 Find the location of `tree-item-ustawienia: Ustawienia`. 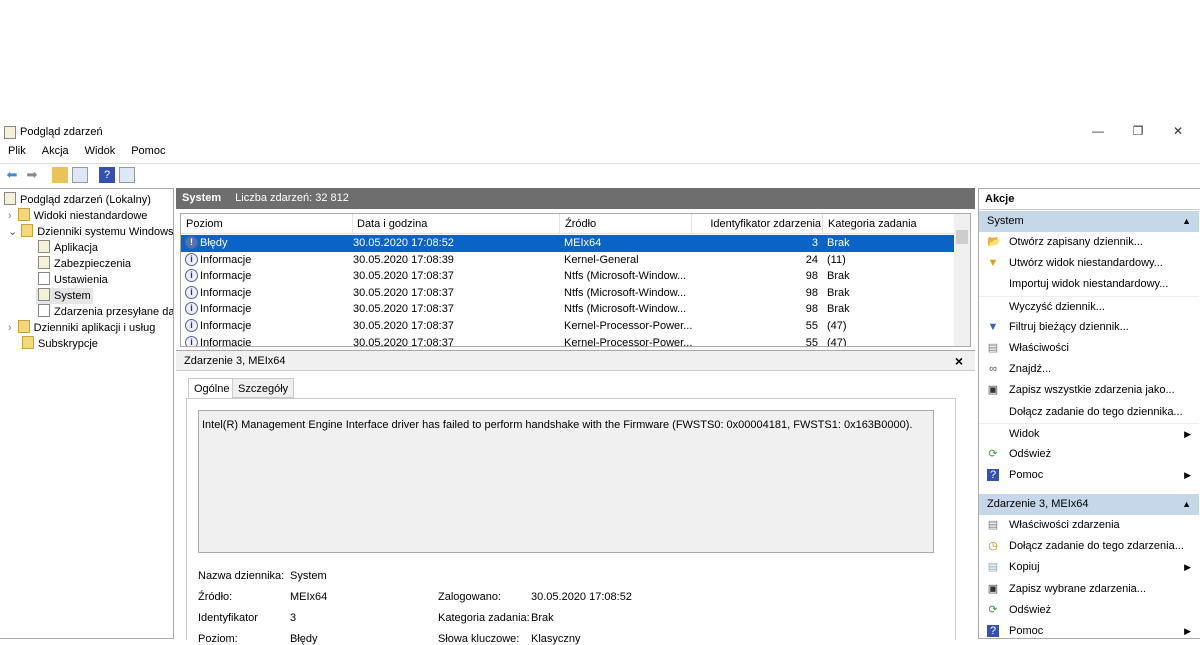

tree-item-ustawienia: Ustawienia is located at coordinates (73, 280).